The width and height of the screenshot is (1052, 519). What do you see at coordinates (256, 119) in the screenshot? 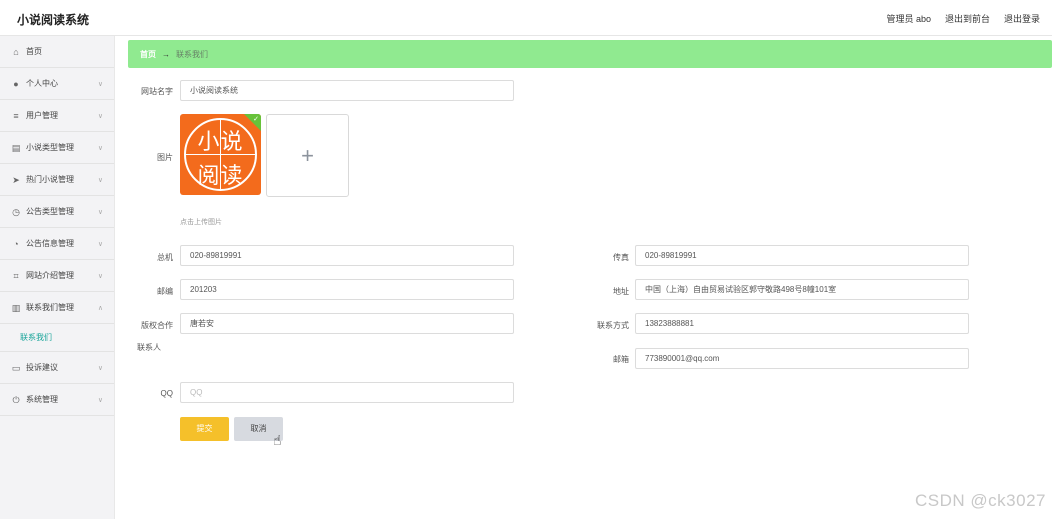
I see `check-icon: ✓` at bounding box center [256, 119].